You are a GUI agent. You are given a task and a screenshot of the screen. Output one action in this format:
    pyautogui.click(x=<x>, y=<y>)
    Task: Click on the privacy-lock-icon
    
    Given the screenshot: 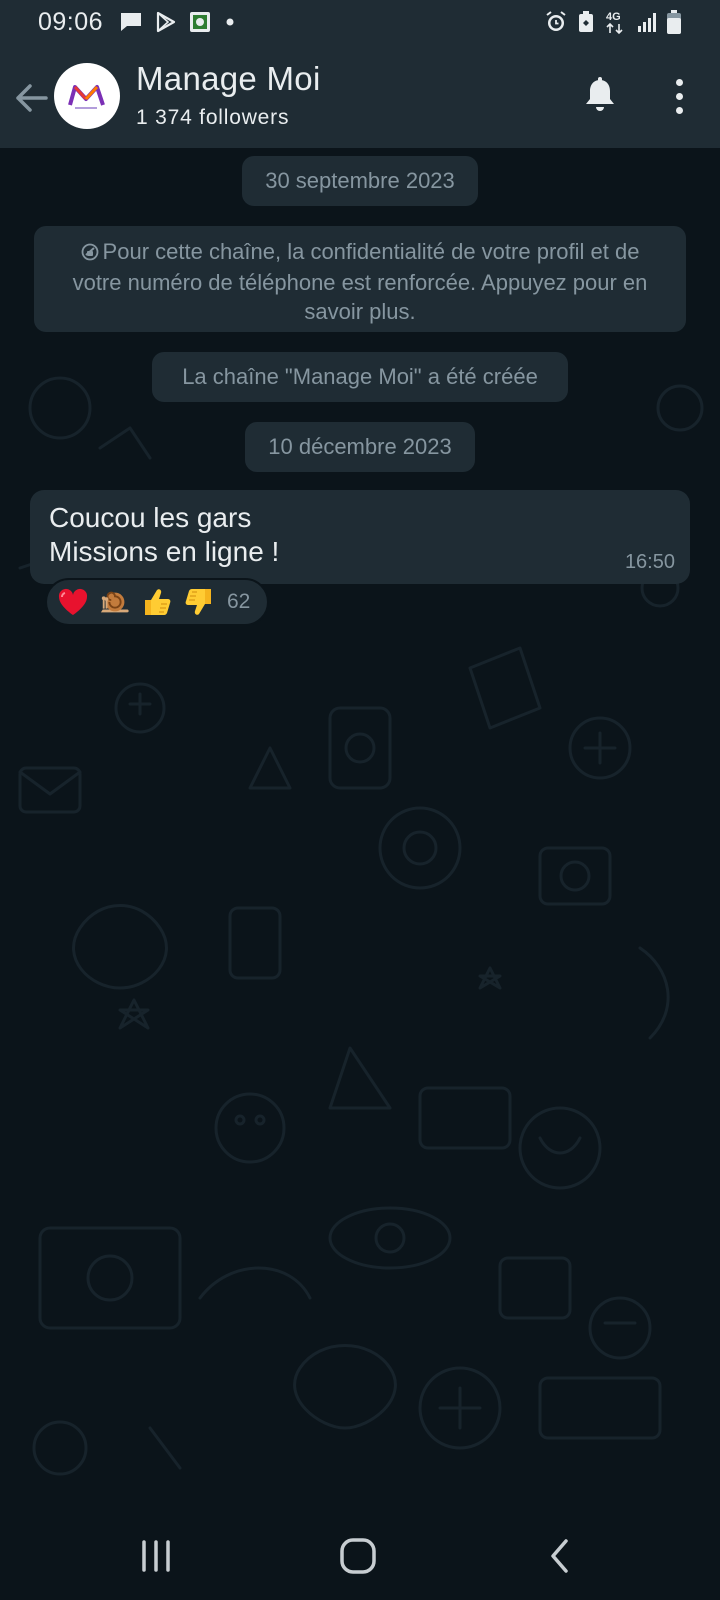 What is the action you would take?
    pyautogui.click(x=90, y=253)
    